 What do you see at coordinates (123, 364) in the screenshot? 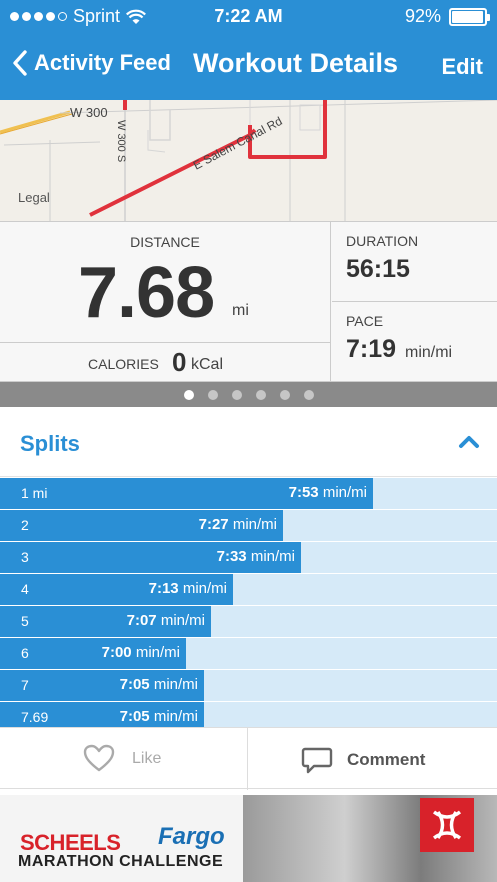
I see `calories-label: CALORIES` at bounding box center [123, 364].